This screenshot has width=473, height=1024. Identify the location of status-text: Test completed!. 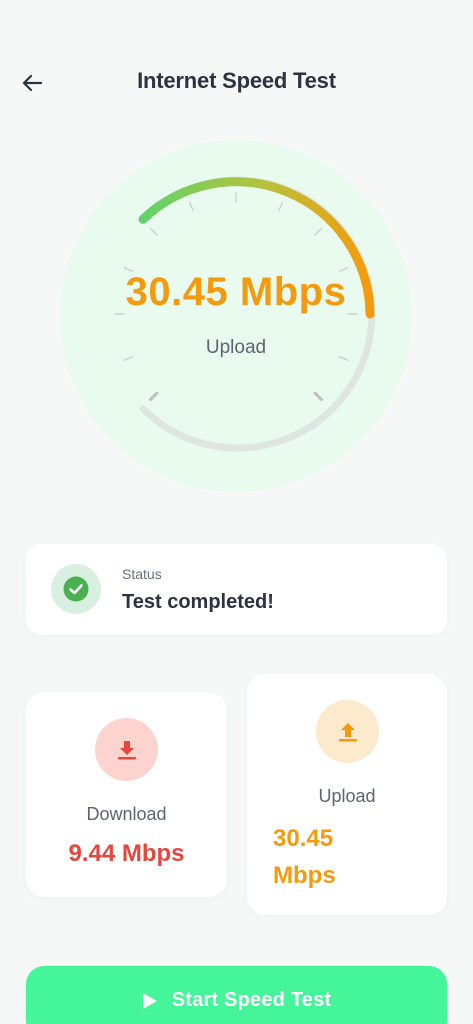
(198, 602).